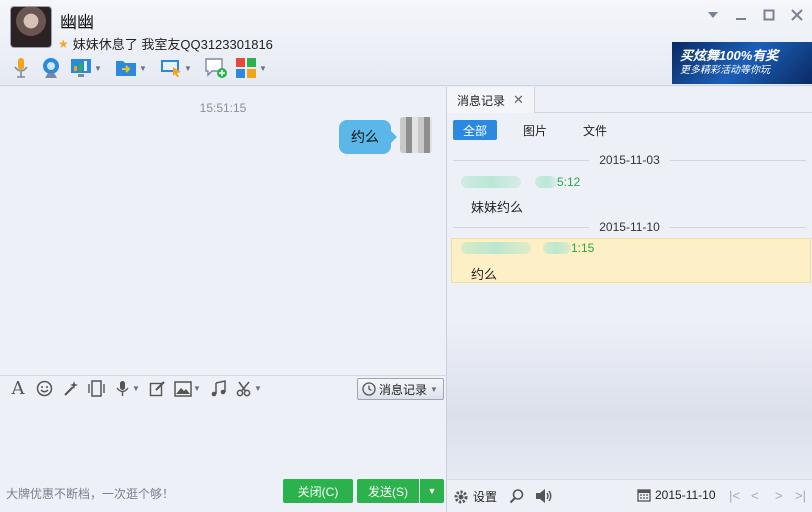 The width and height of the screenshot is (812, 512). Describe the element at coordinates (244, 389) in the screenshot. I see `scissors-icon` at that location.